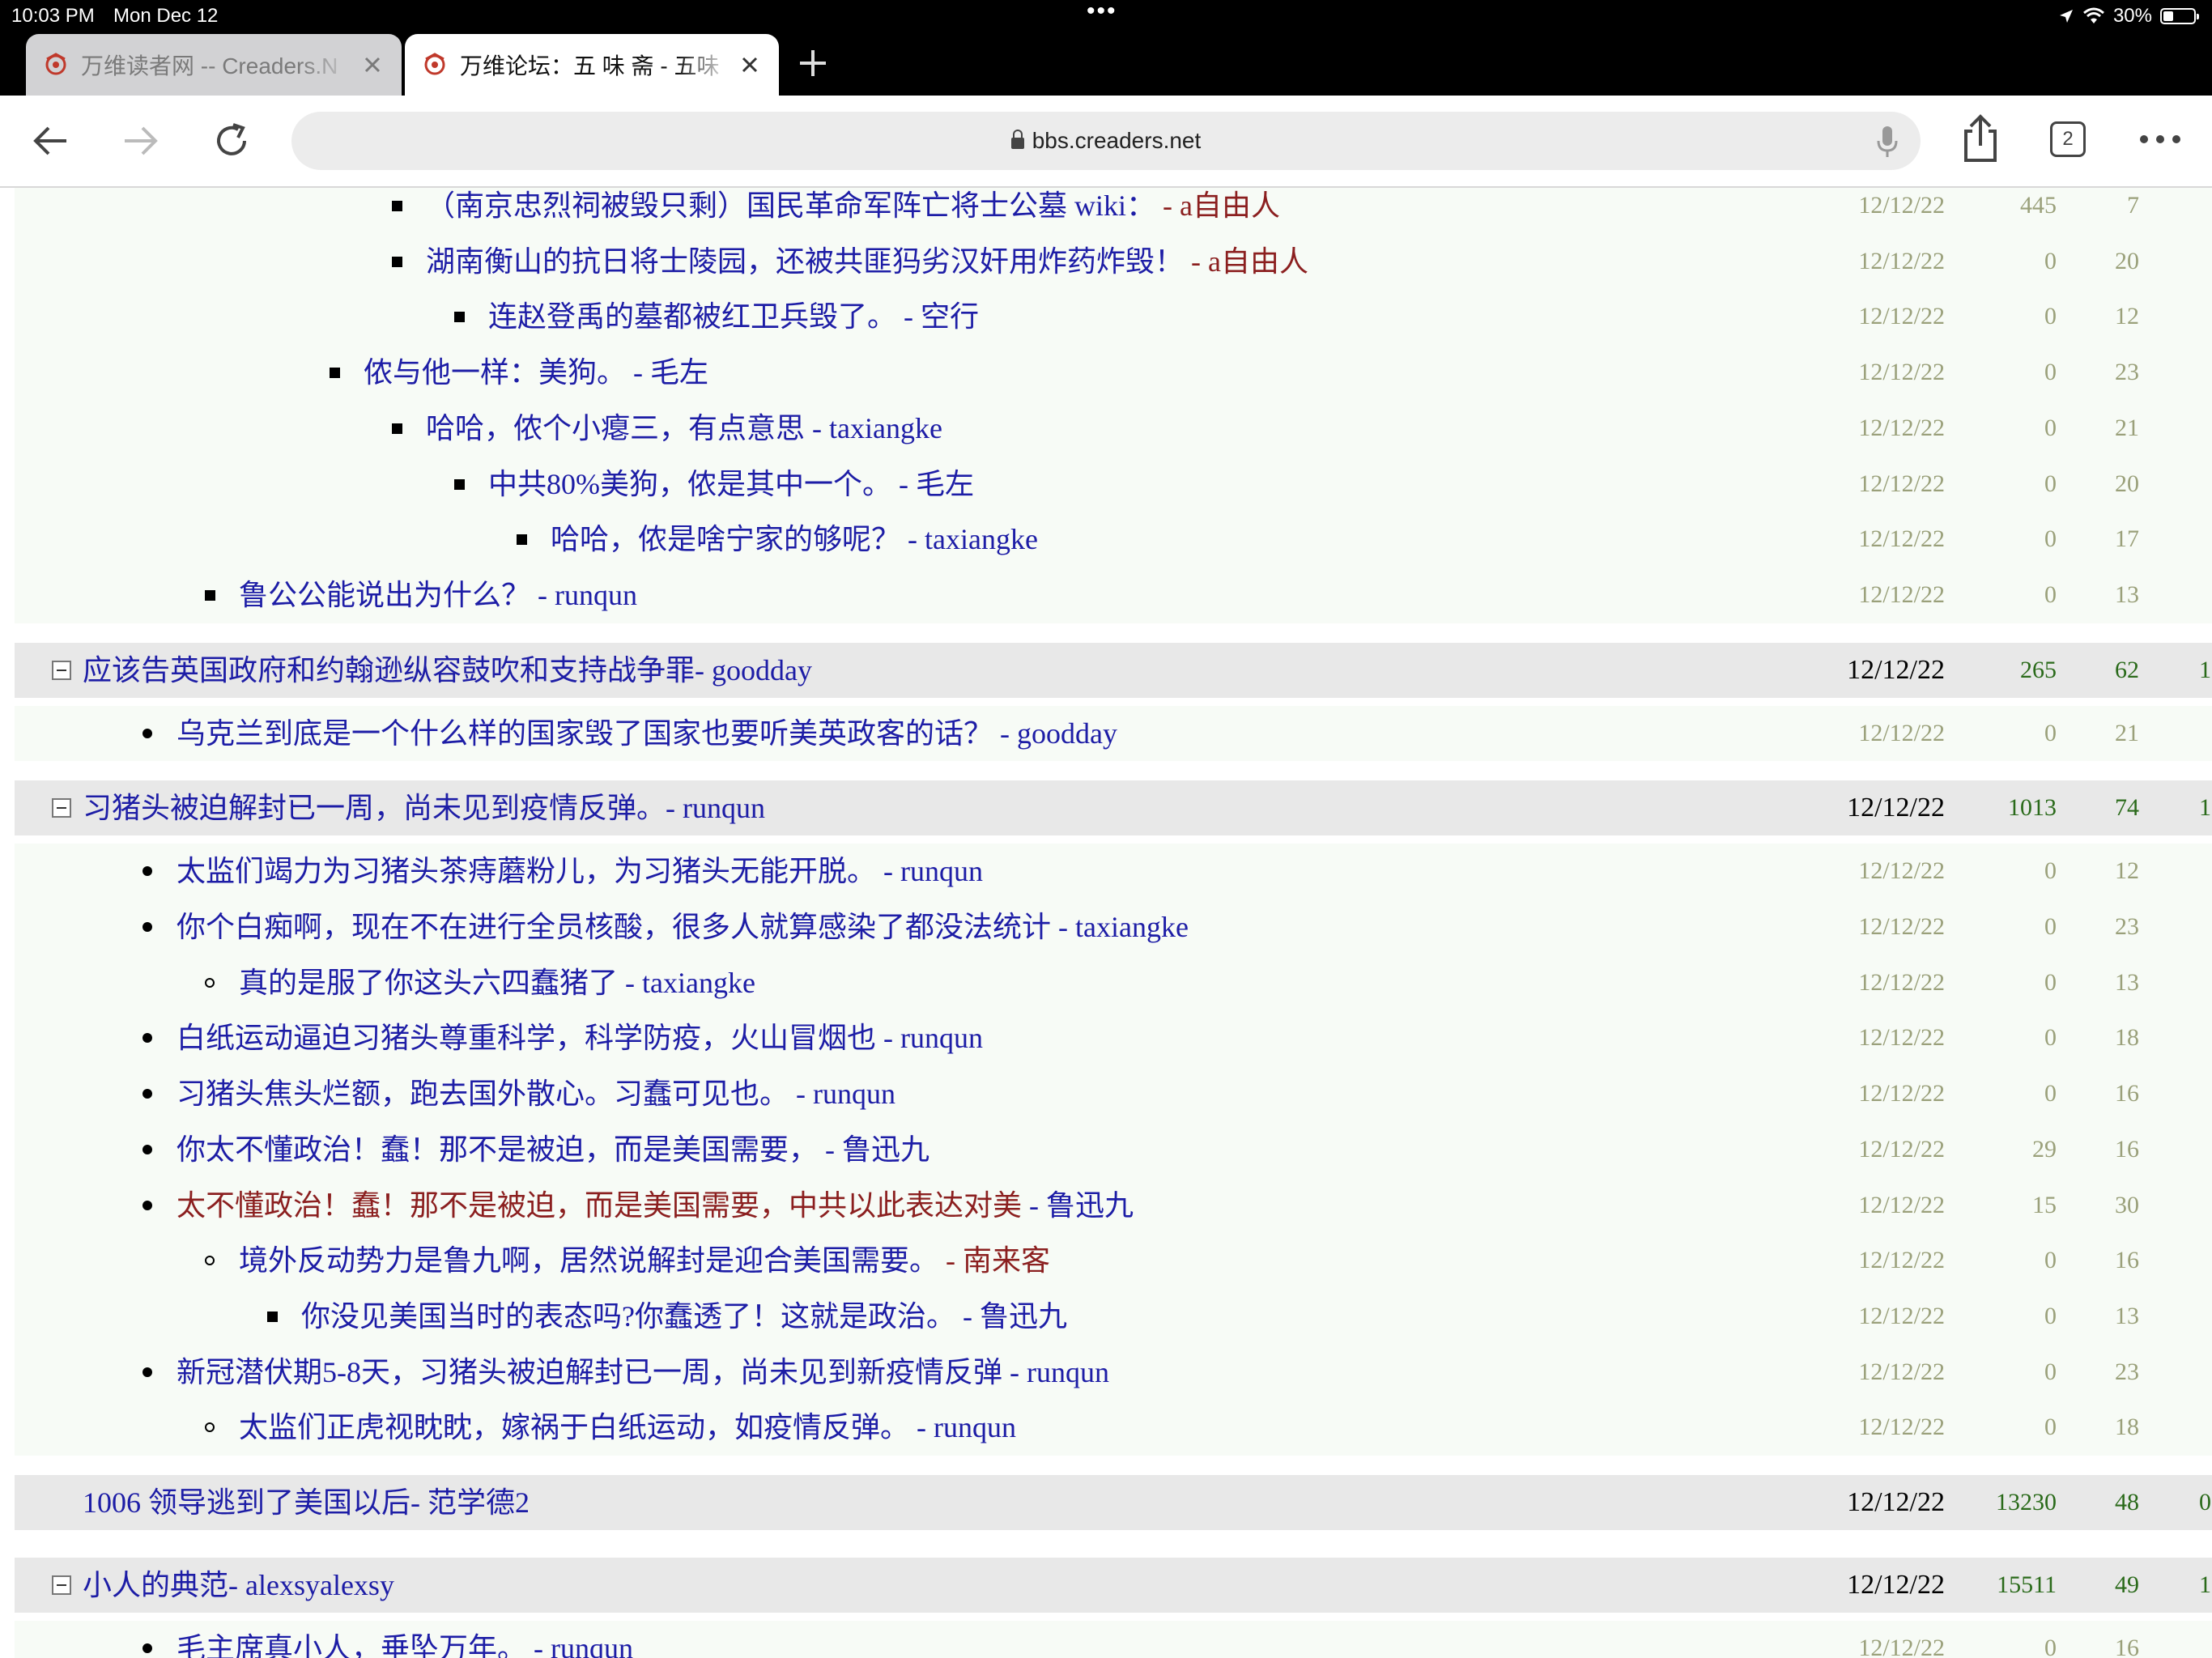 The width and height of the screenshot is (2212, 1658). I want to click on reply-title-link: 太监们竭力为习猪头茶痔蘑粉儿，为习猪头无能开脱。 - runqun, so click(580, 871).